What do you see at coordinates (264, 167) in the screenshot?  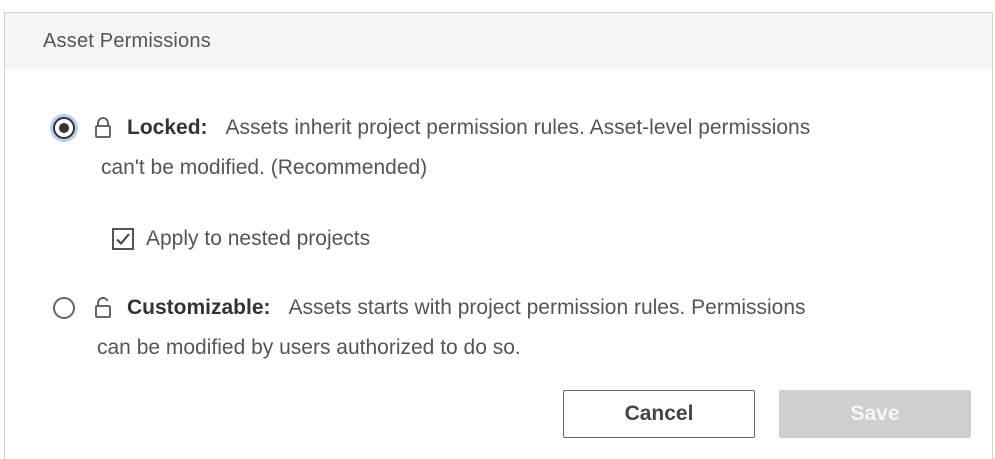 I see `locked-description-line2: can't be modified. (Recommended)` at bounding box center [264, 167].